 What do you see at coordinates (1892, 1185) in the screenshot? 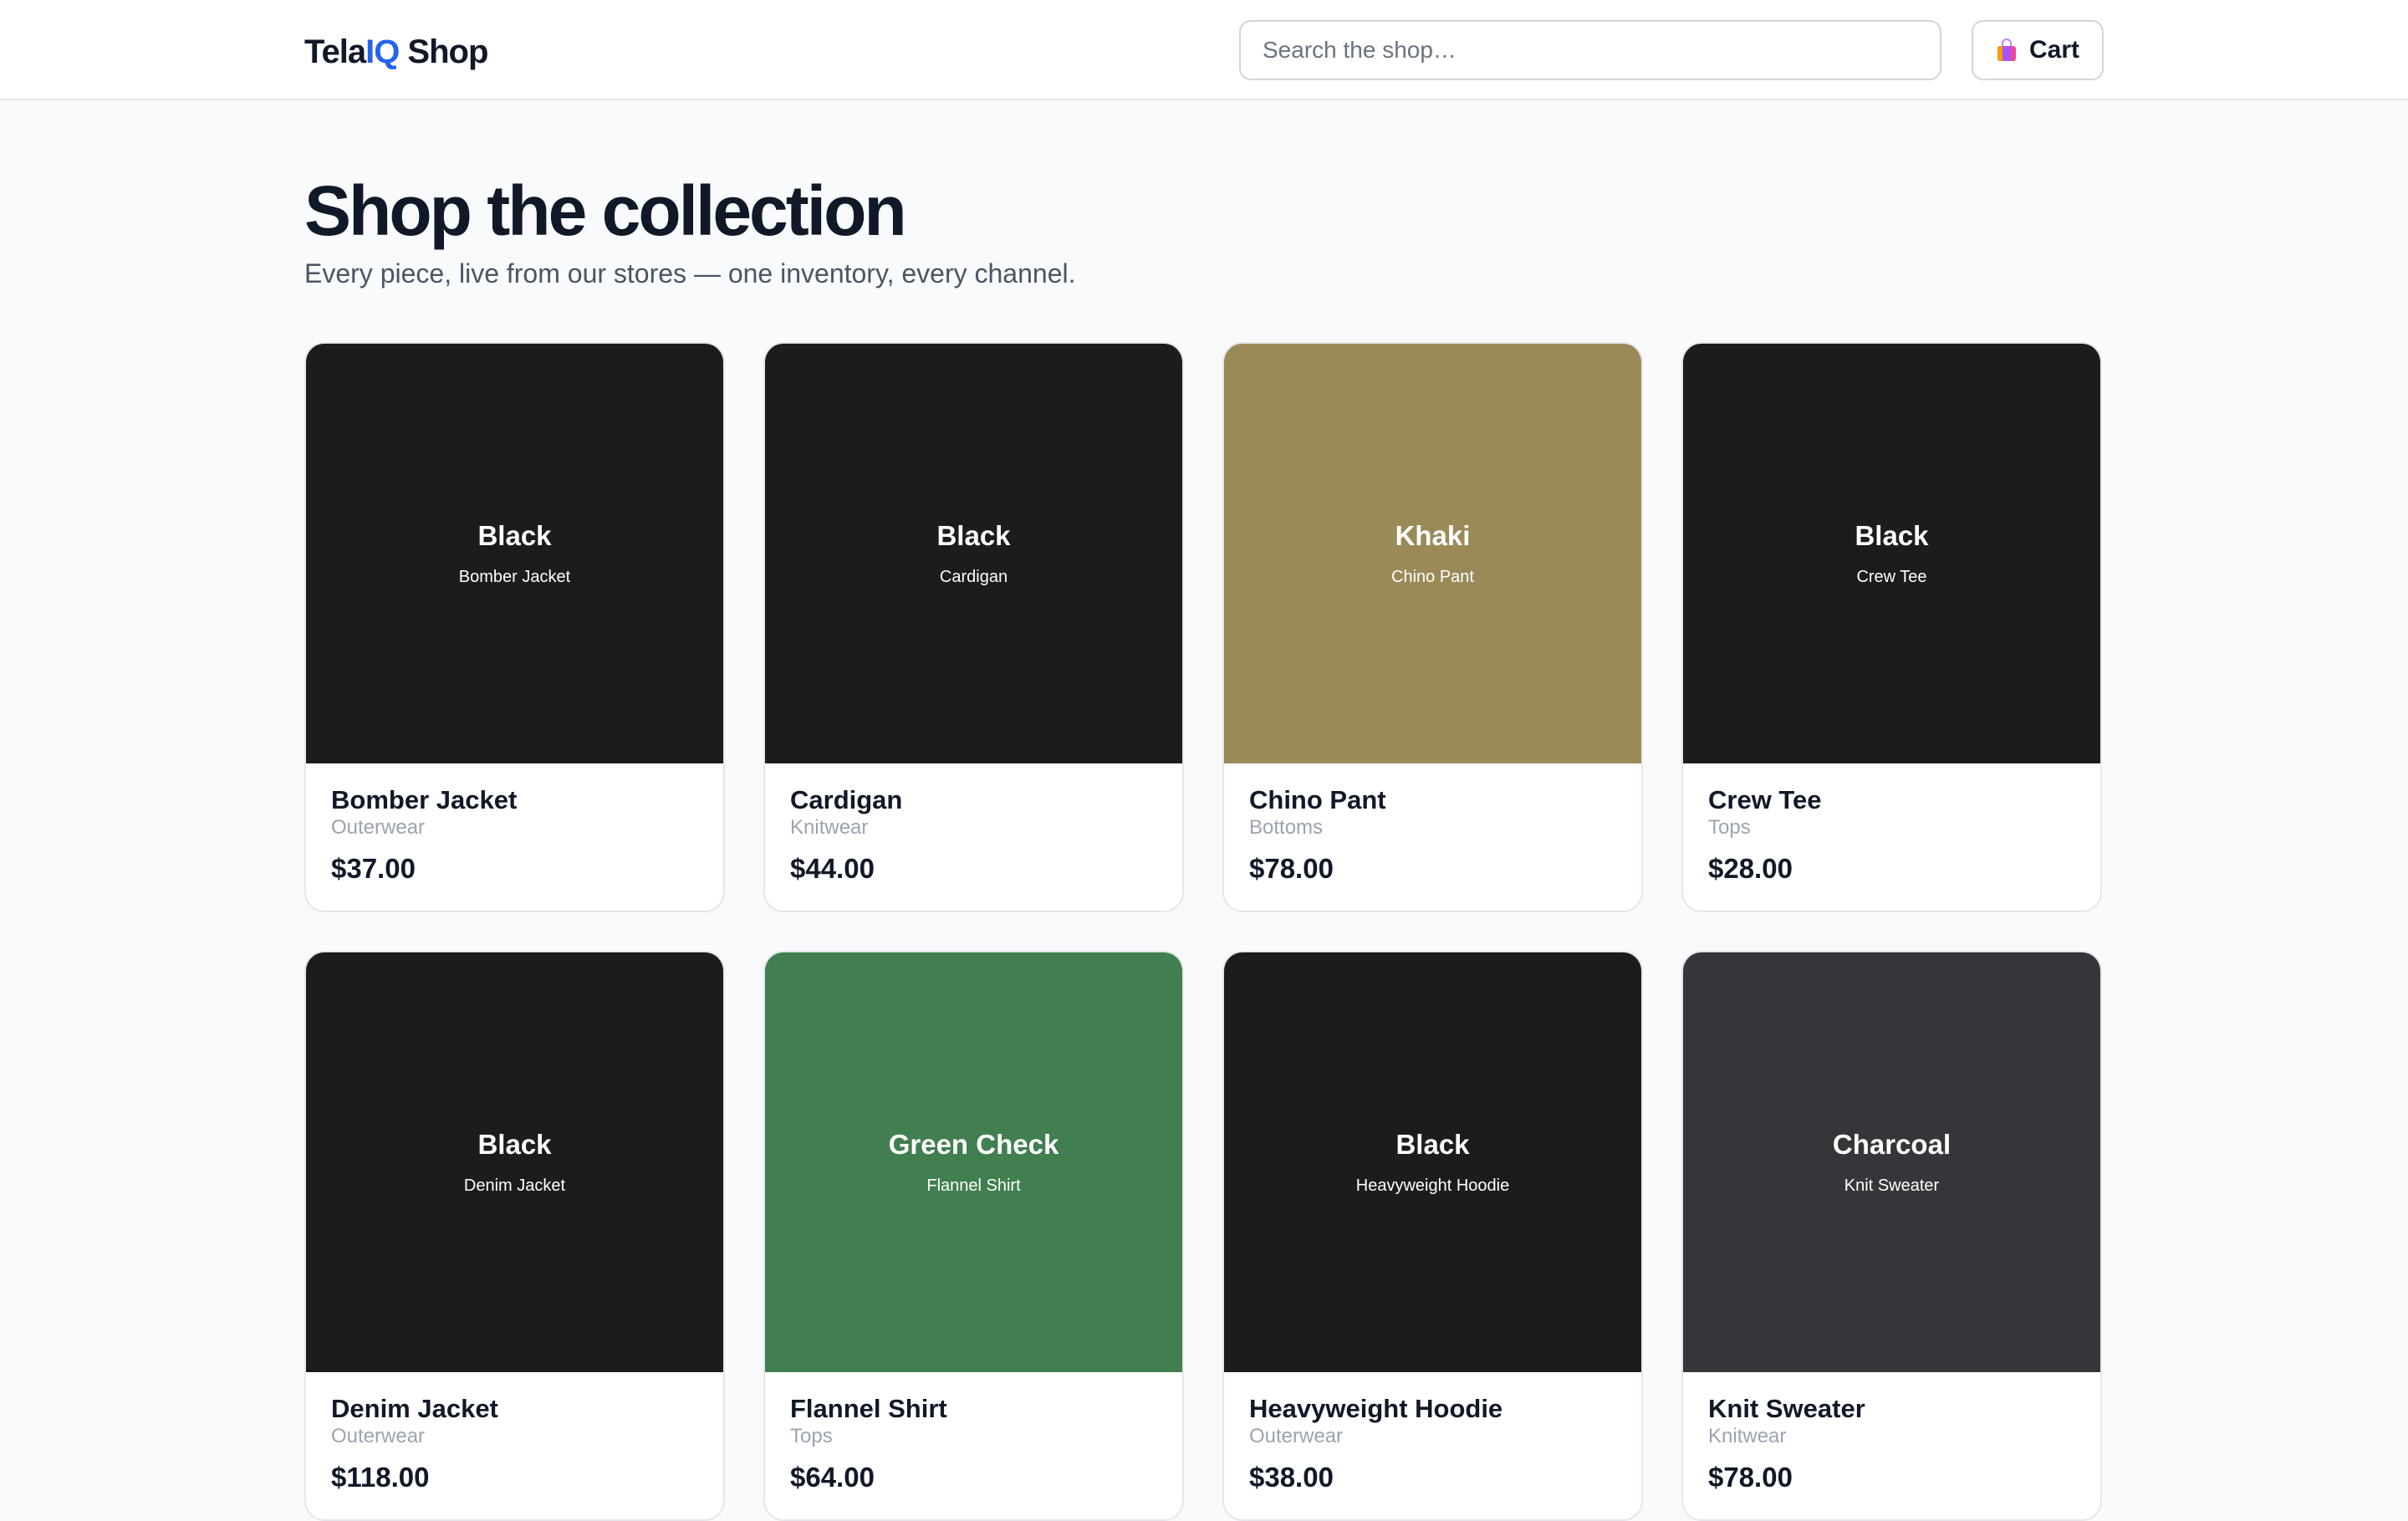
I see `swatch-product-name: Knit Sweater` at bounding box center [1892, 1185].